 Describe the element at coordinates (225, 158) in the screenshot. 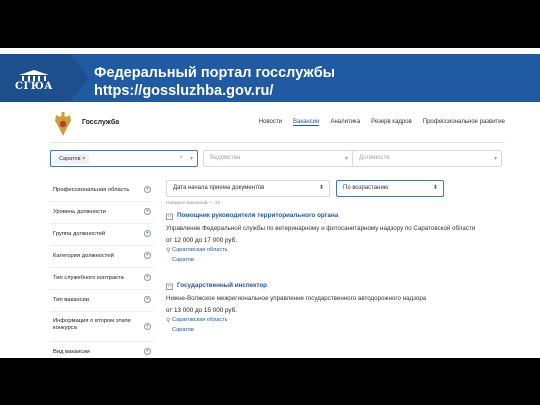

I see `department-placeholder: Ведомства` at that location.